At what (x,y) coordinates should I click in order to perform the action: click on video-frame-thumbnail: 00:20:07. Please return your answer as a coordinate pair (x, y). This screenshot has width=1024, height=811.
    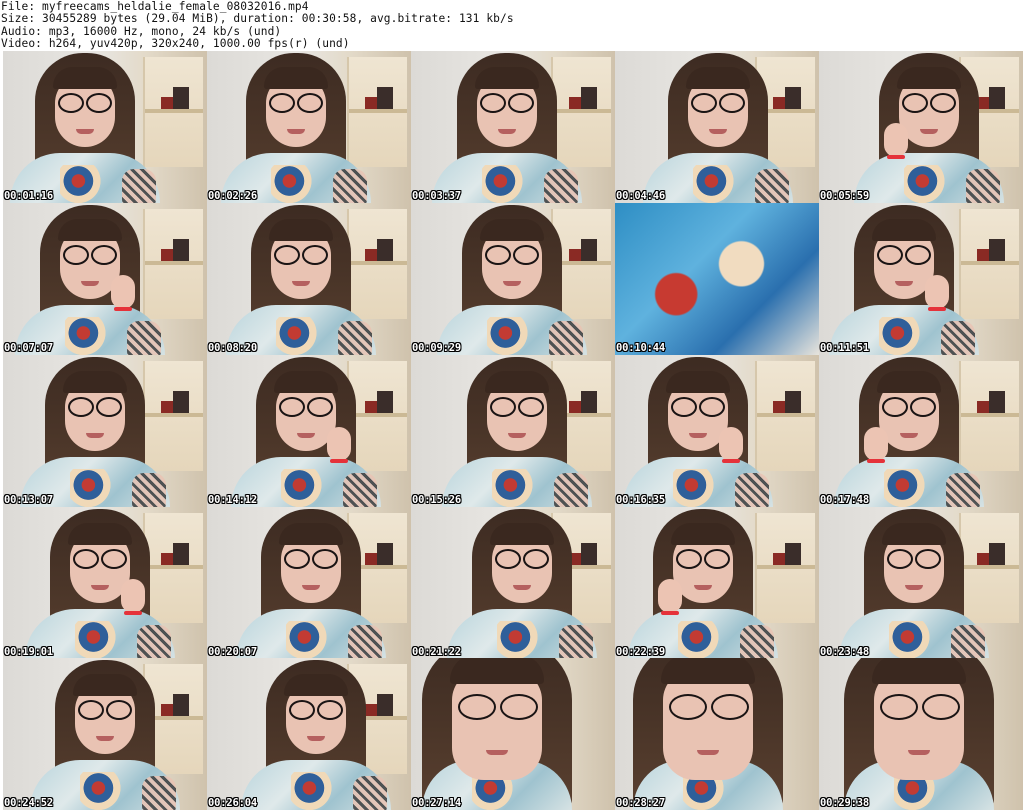
    Looking at the image, I should click on (309, 583).